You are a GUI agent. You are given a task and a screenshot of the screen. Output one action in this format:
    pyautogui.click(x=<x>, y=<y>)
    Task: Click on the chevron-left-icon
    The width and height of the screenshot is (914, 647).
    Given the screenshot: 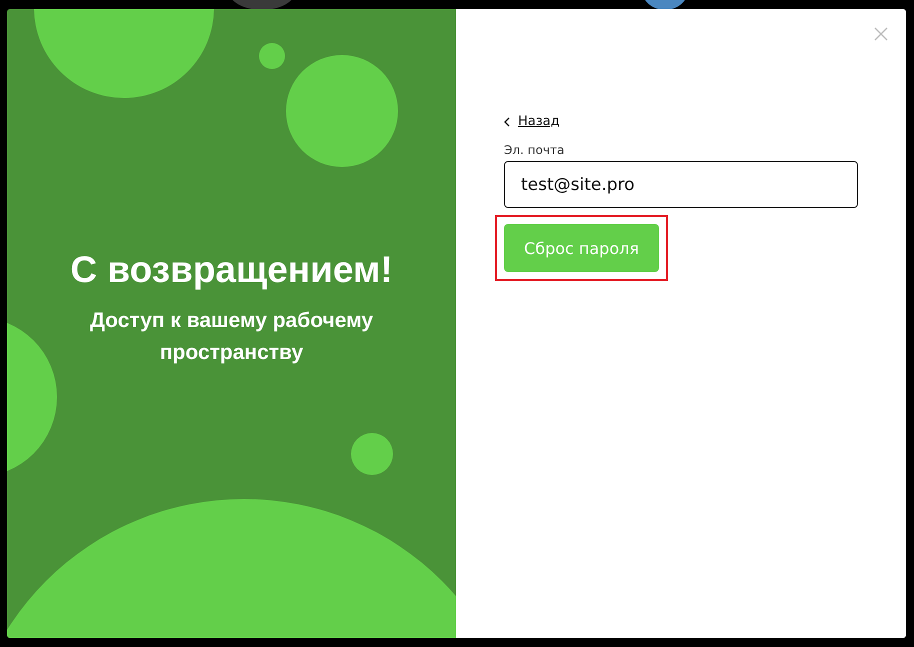 What is the action you would take?
    pyautogui.click(x=507, y=121)
    